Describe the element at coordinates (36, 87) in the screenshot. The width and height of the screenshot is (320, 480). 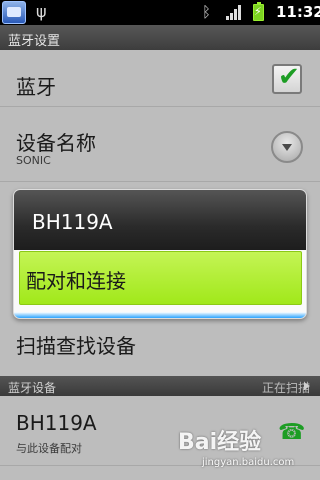
I see `bluetooth-toggle-label: 蓝牙` at that location.